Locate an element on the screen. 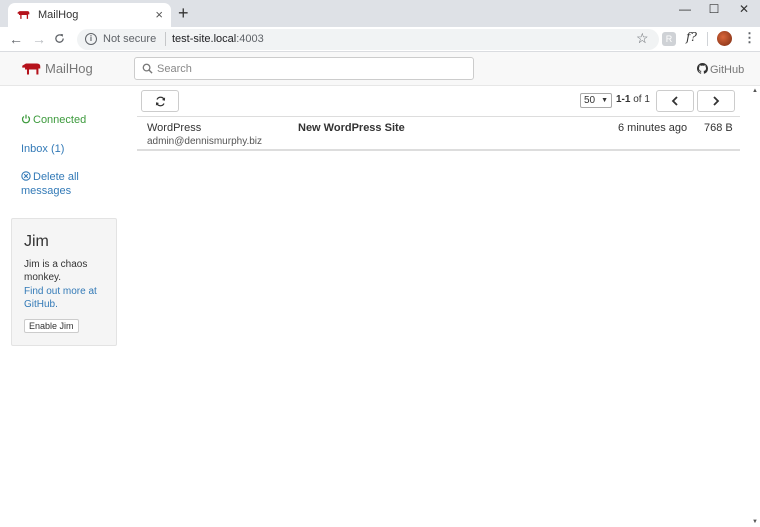  refresh-button is located at coordinates (160, 101).